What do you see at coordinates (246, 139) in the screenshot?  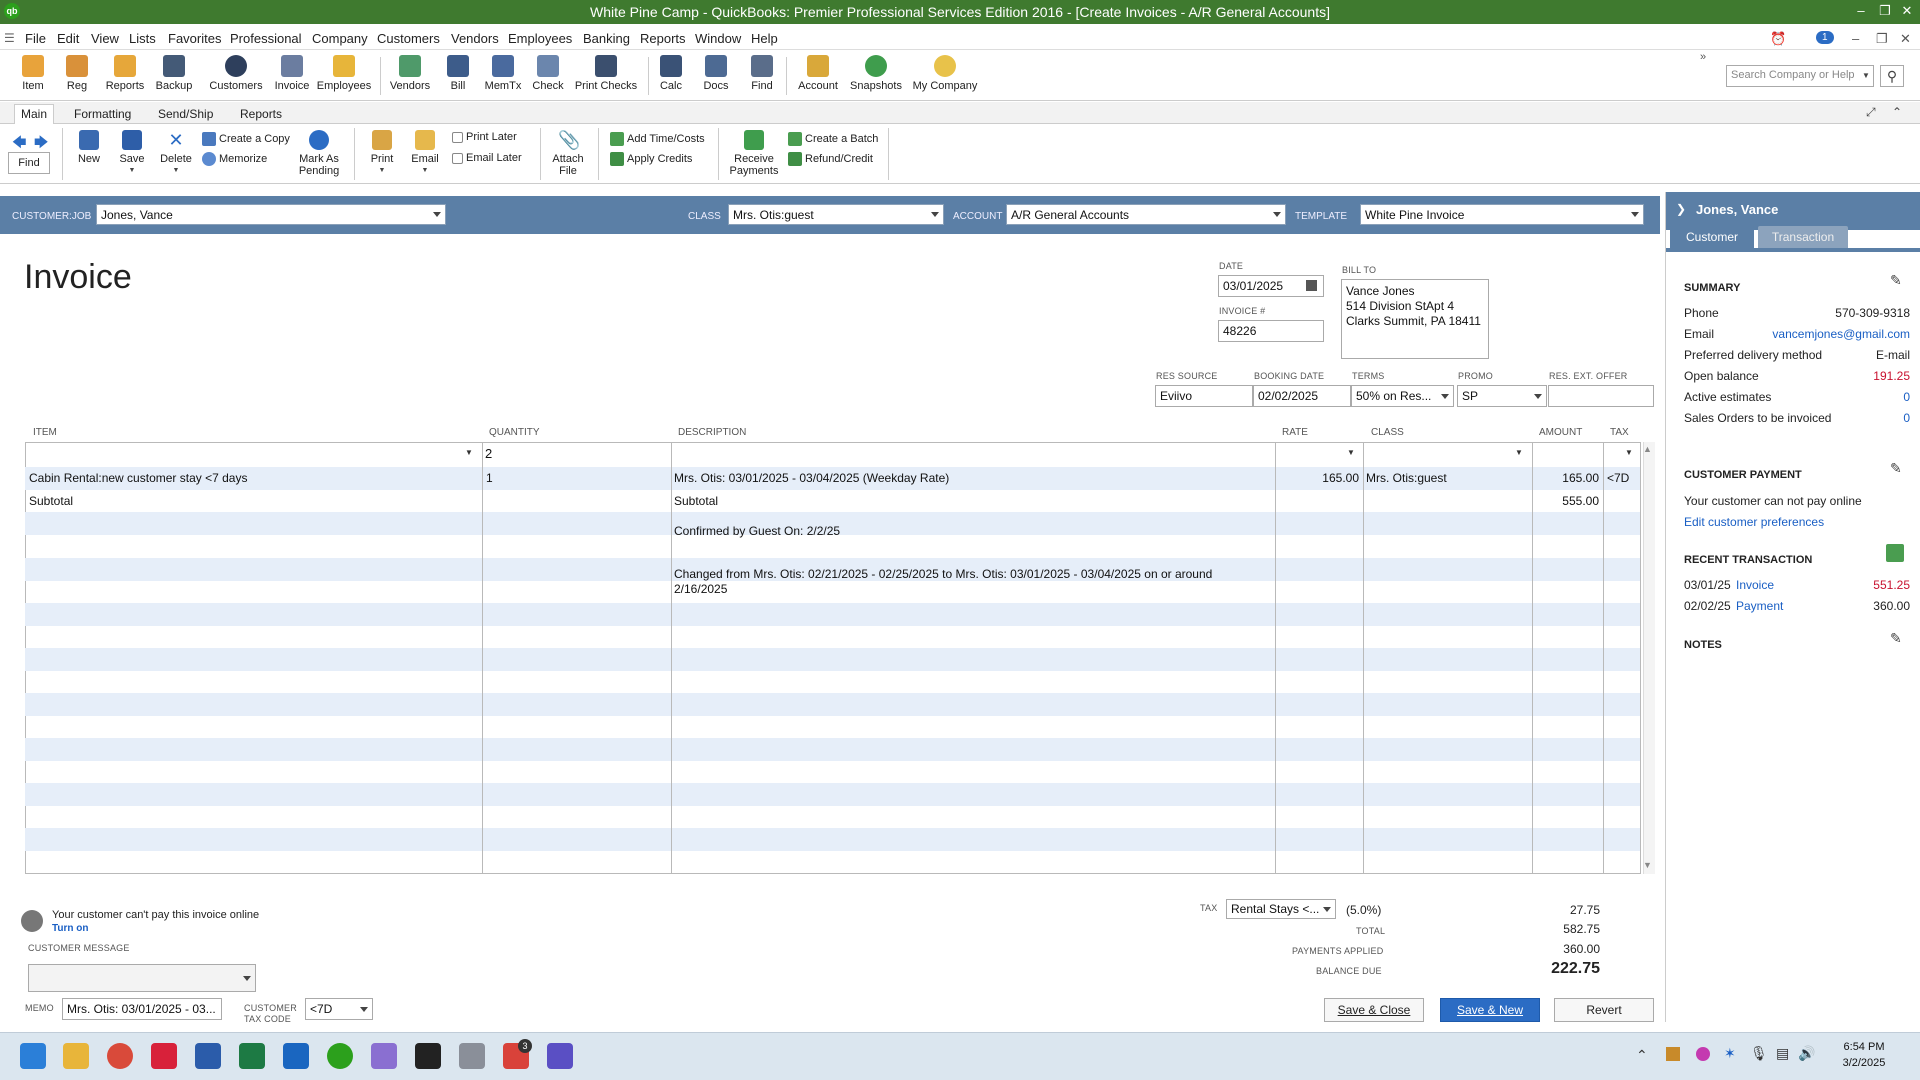 I see `create-copy-button: Create a Copy` at bounding box center [246, 139].